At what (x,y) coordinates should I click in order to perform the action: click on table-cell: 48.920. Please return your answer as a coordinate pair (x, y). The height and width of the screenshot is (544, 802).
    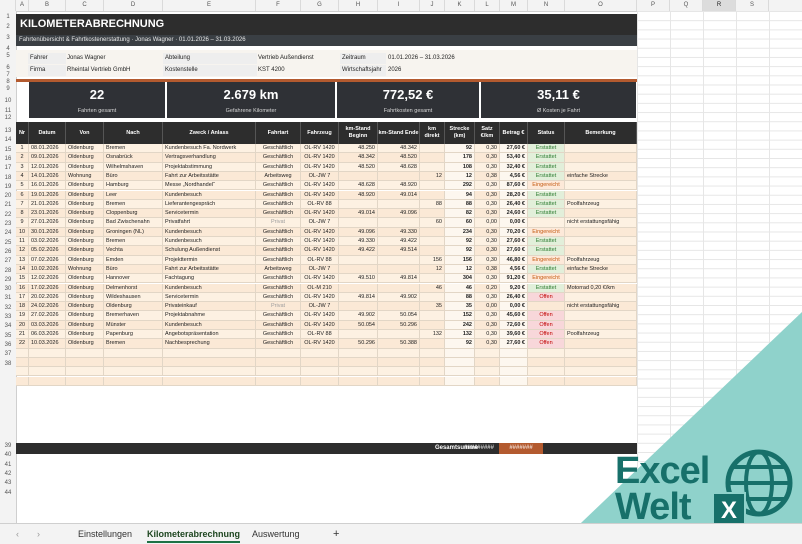
    Looking at the image, I should click on (399, 186).